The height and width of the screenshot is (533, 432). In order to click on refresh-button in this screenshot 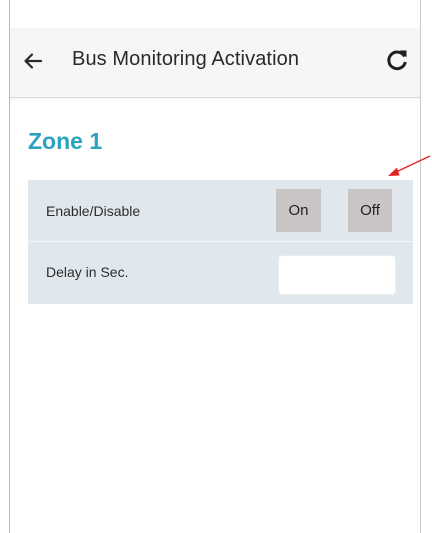, I will do `click(397, 60)`.